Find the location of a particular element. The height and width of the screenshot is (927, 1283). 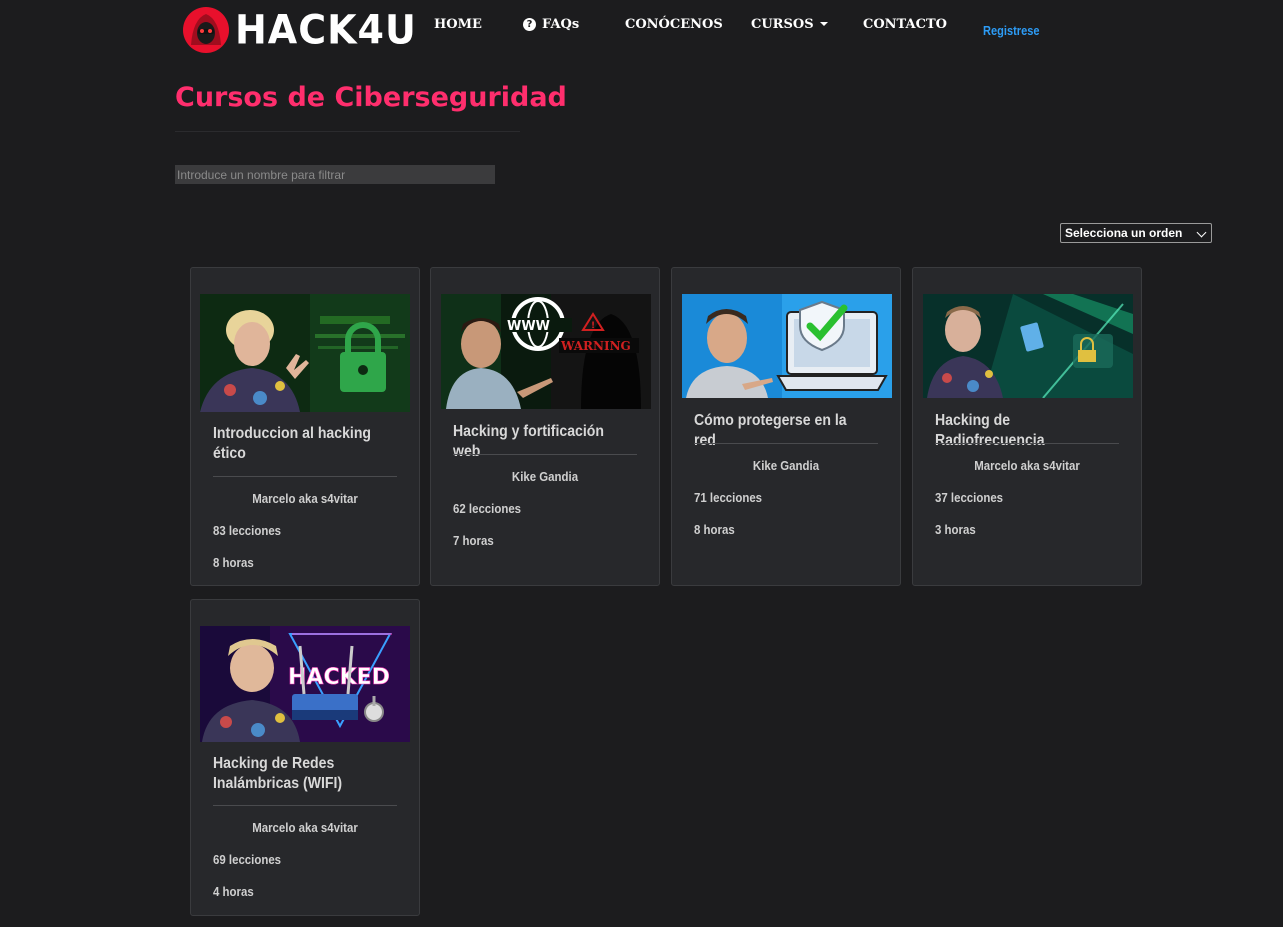

caret-down-icon is located at coordinates (823, 24).